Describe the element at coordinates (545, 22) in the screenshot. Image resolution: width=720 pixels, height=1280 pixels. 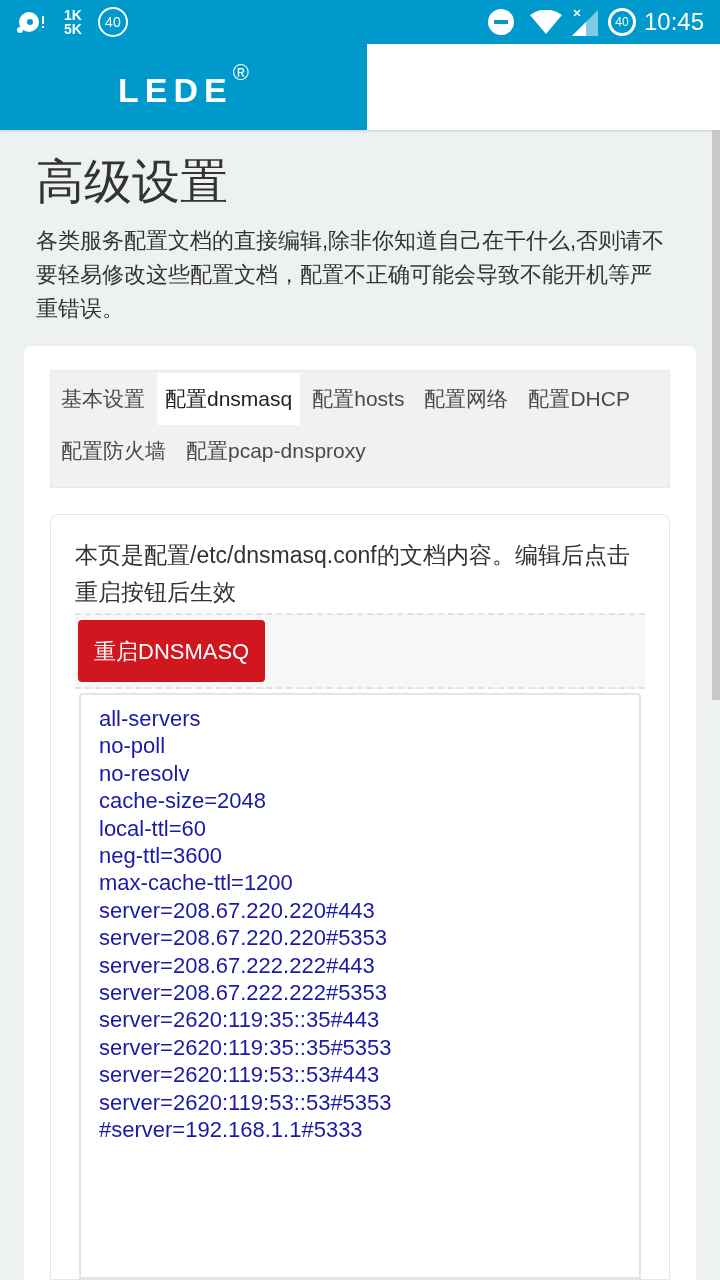
I see `wifi-icon` at that location.